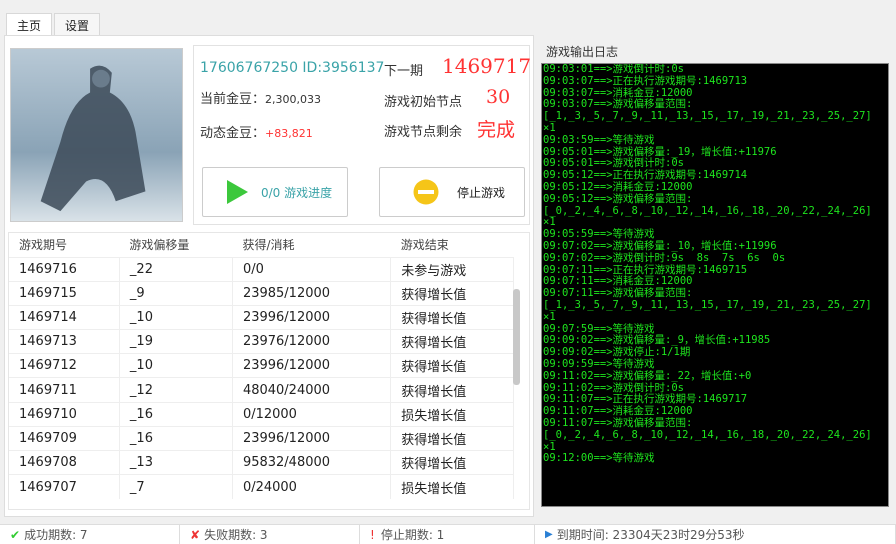 The image size is (896, 544). I want to click on tab-bar: 主页 设置, so click(54, 24).